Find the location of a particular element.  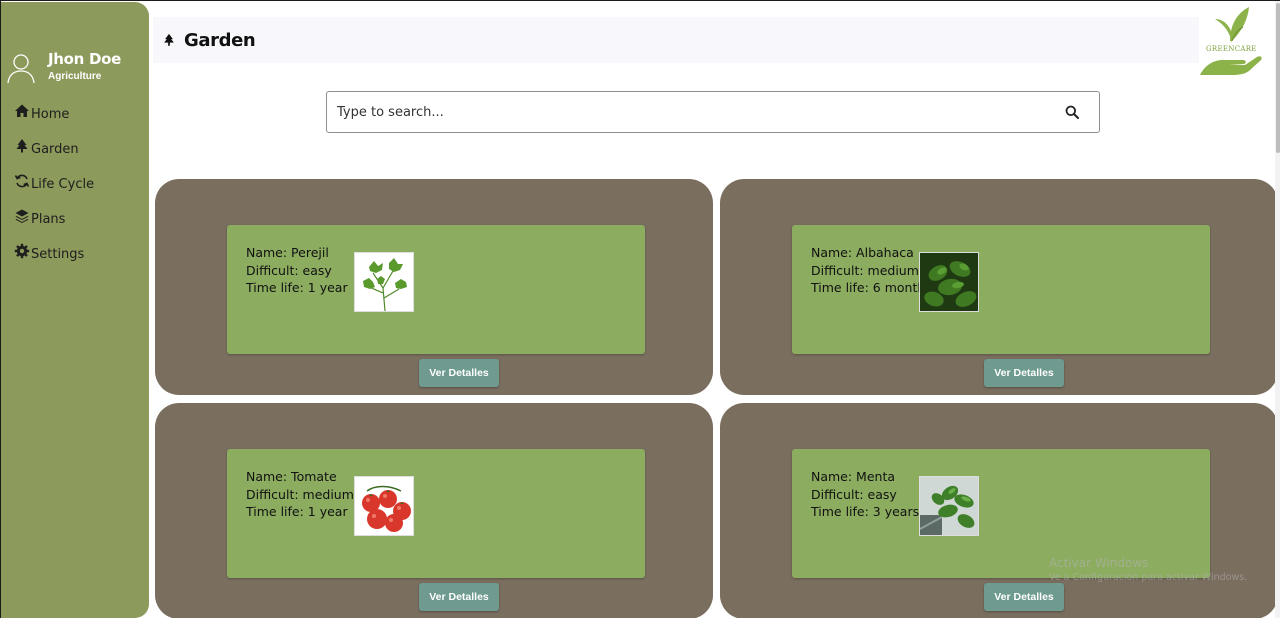

basil-image is located at coordinates (949, 282).